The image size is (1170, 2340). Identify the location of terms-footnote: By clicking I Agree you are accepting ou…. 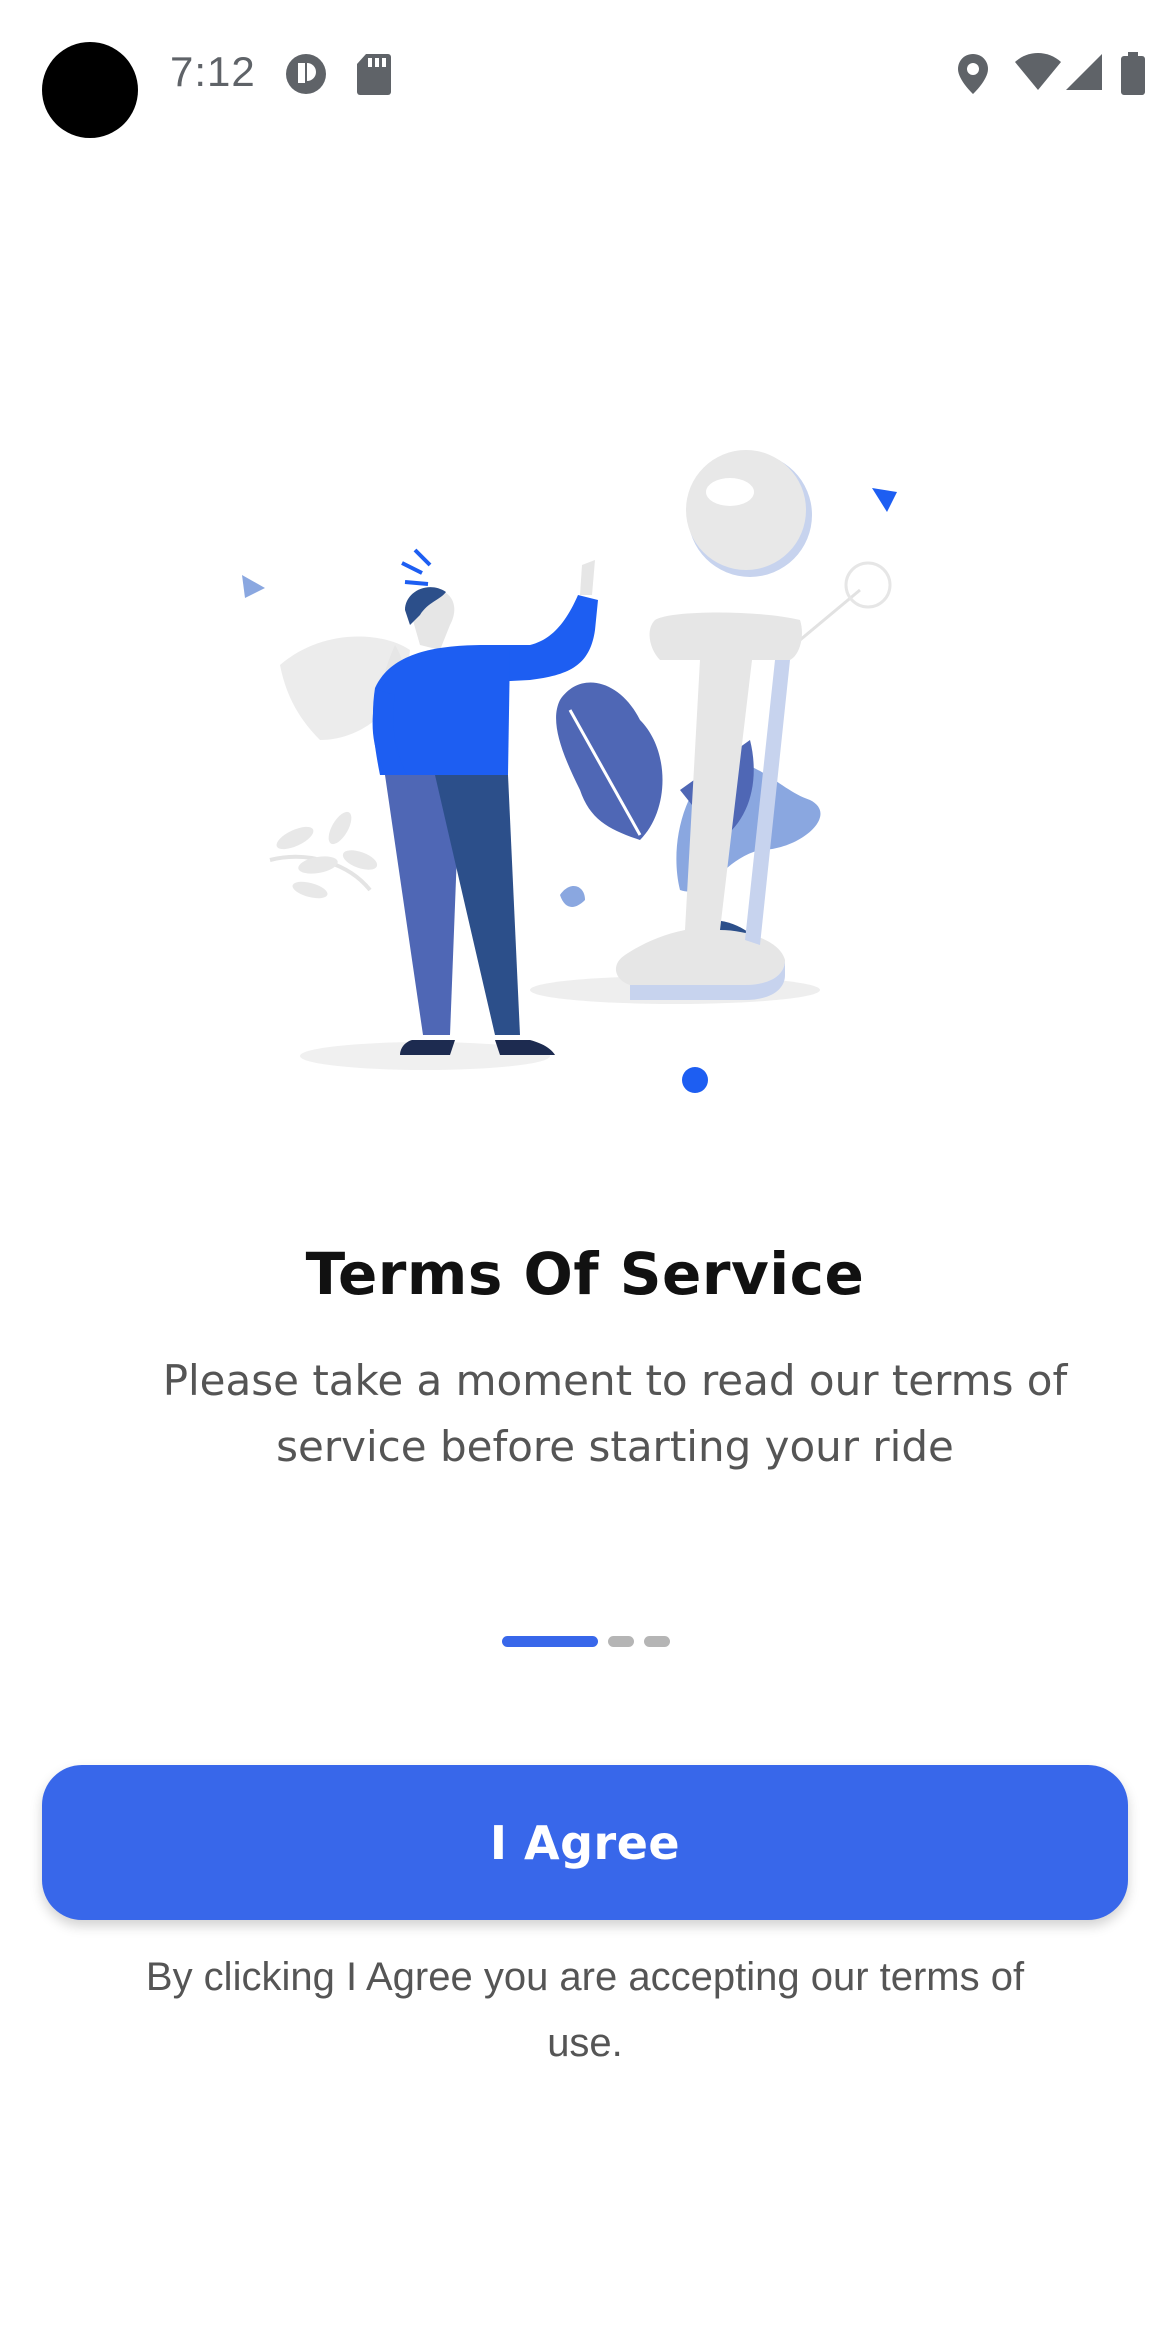
(585, 2010).